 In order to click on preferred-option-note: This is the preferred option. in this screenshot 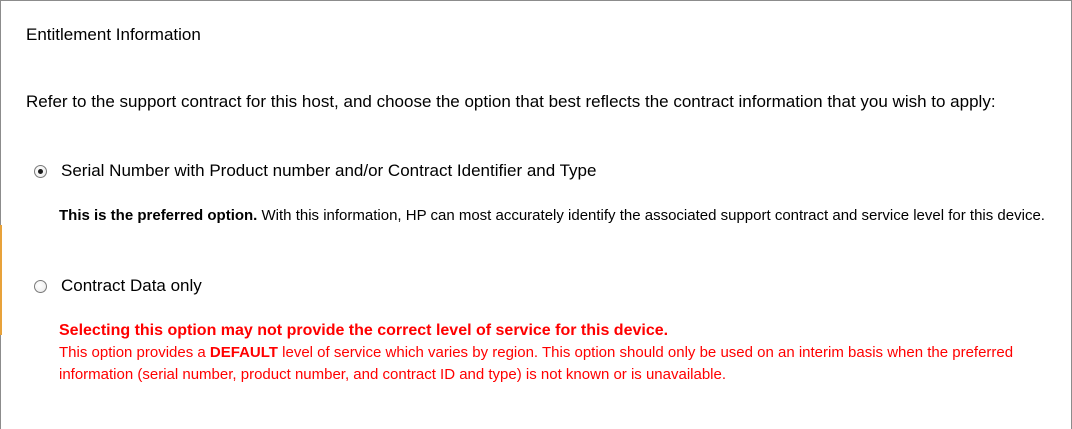, I will do `click(158, 215)`.